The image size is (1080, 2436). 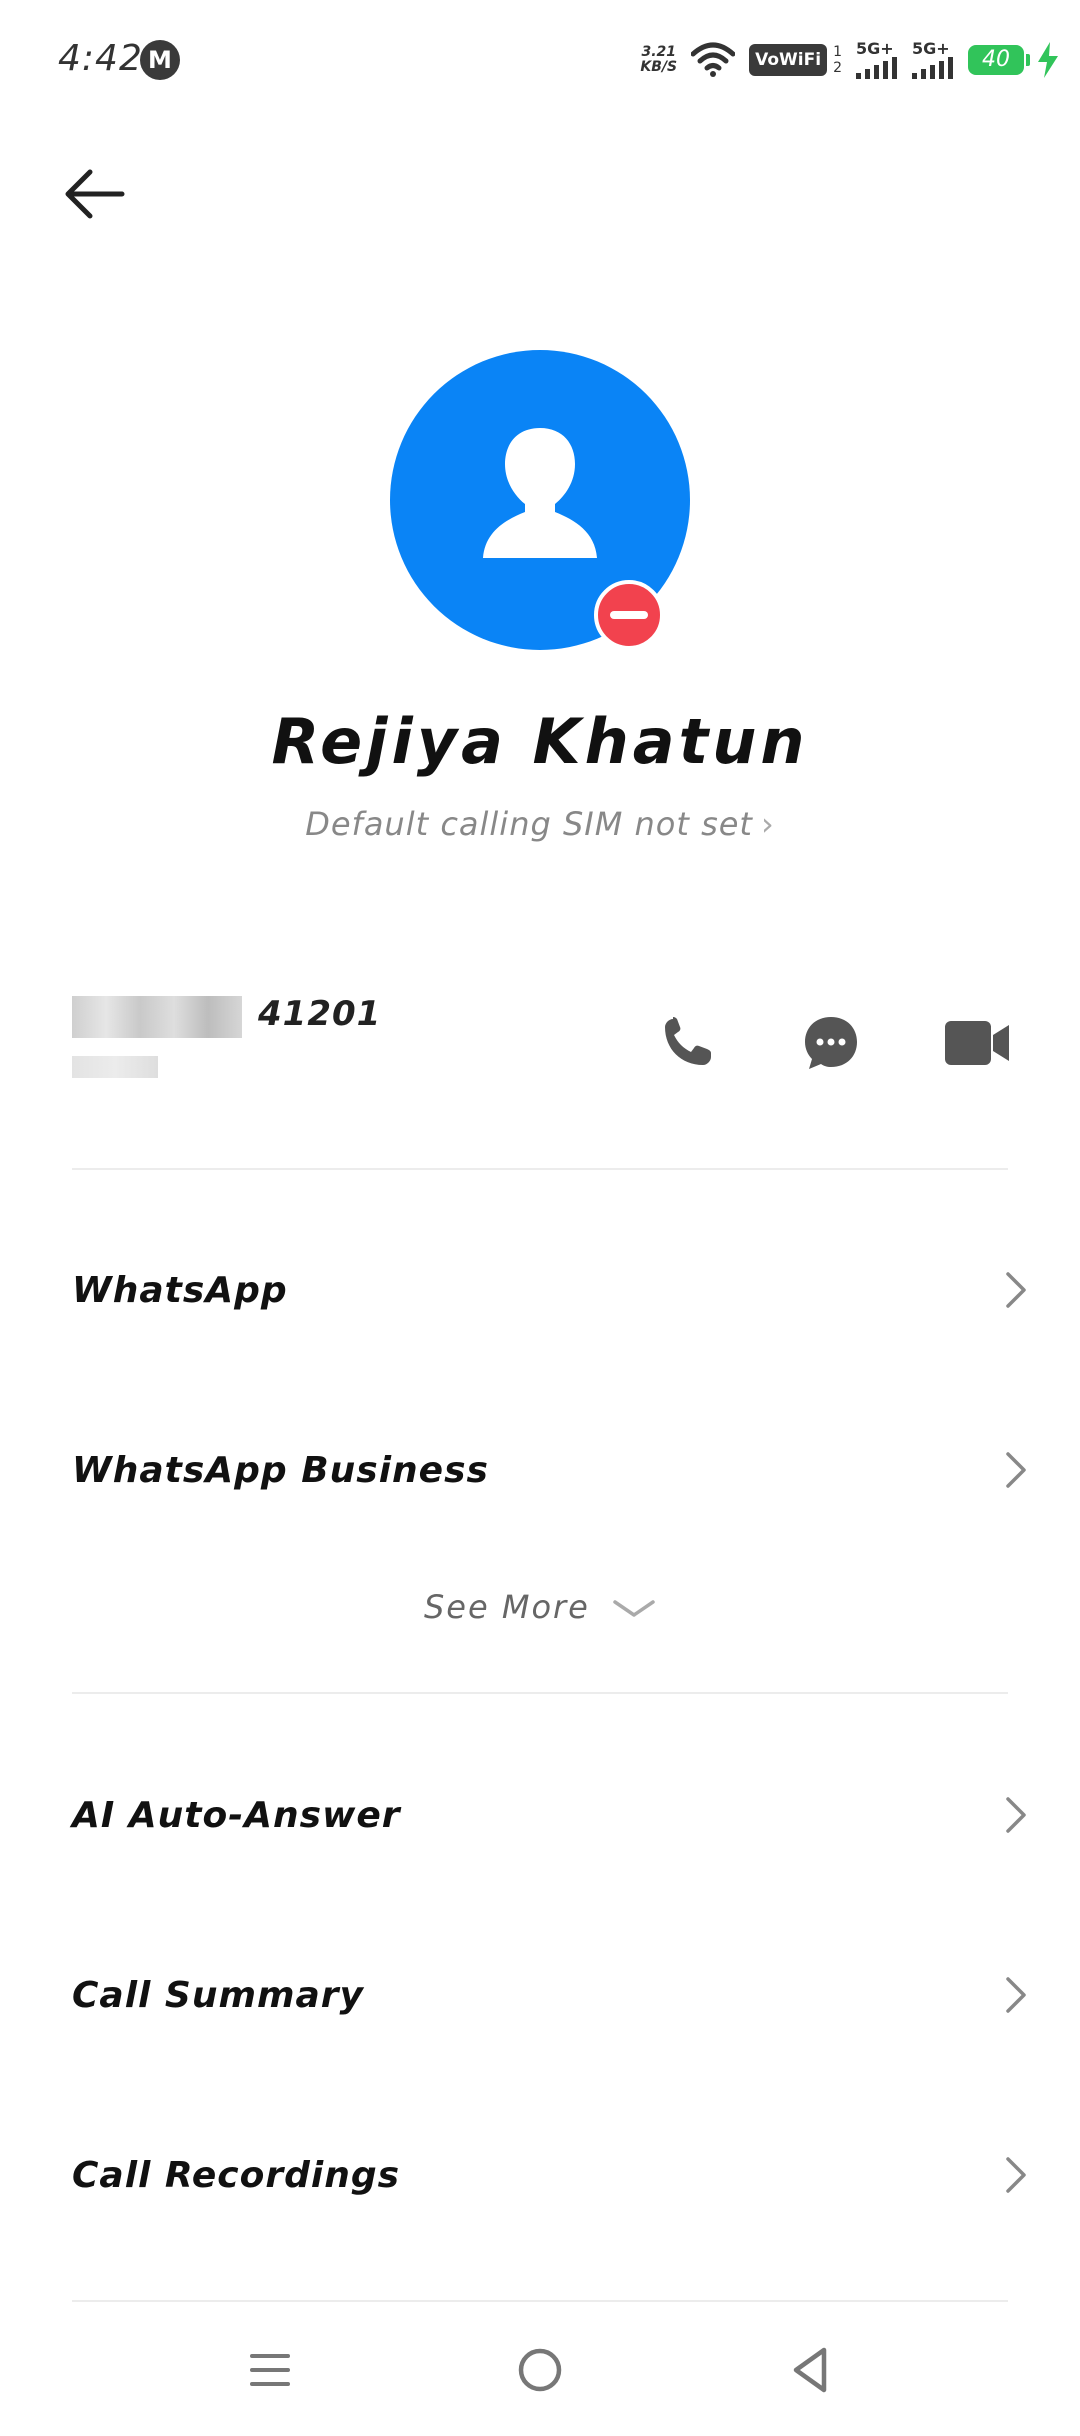 I want to click on default-sim-setting: Default calling SIM not set ›, so click(x=540, y=824).